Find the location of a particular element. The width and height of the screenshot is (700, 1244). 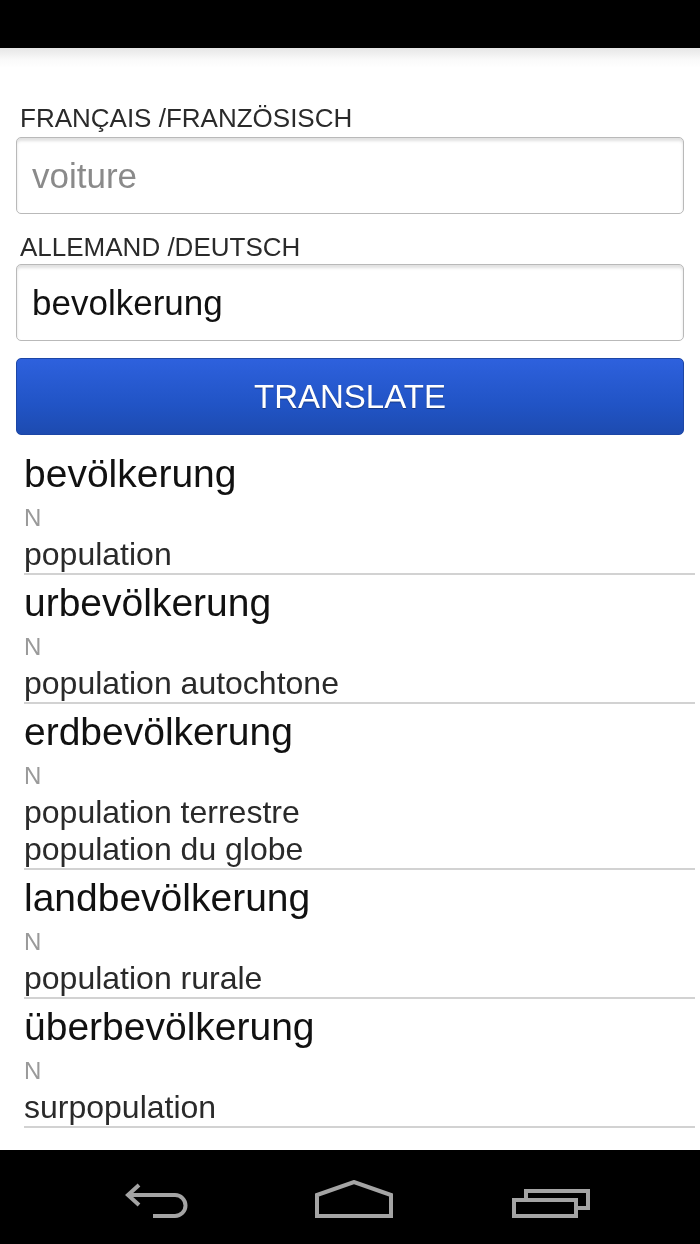

recents-icon is located at coordinates (551, 1203).